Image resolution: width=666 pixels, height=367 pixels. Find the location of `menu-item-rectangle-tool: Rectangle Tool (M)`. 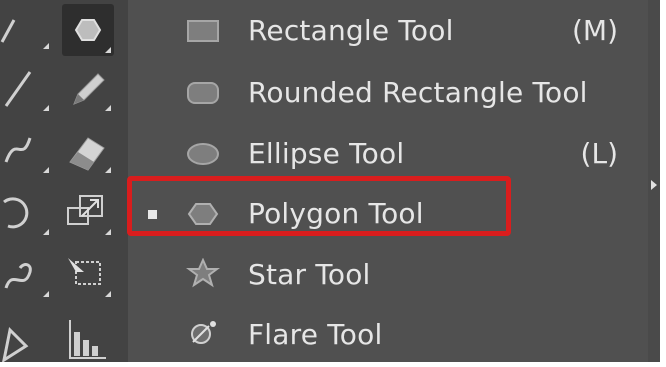

menu-item-rectangle-tool: Rectangle Tool (M) is located at coordinates (388, 31).